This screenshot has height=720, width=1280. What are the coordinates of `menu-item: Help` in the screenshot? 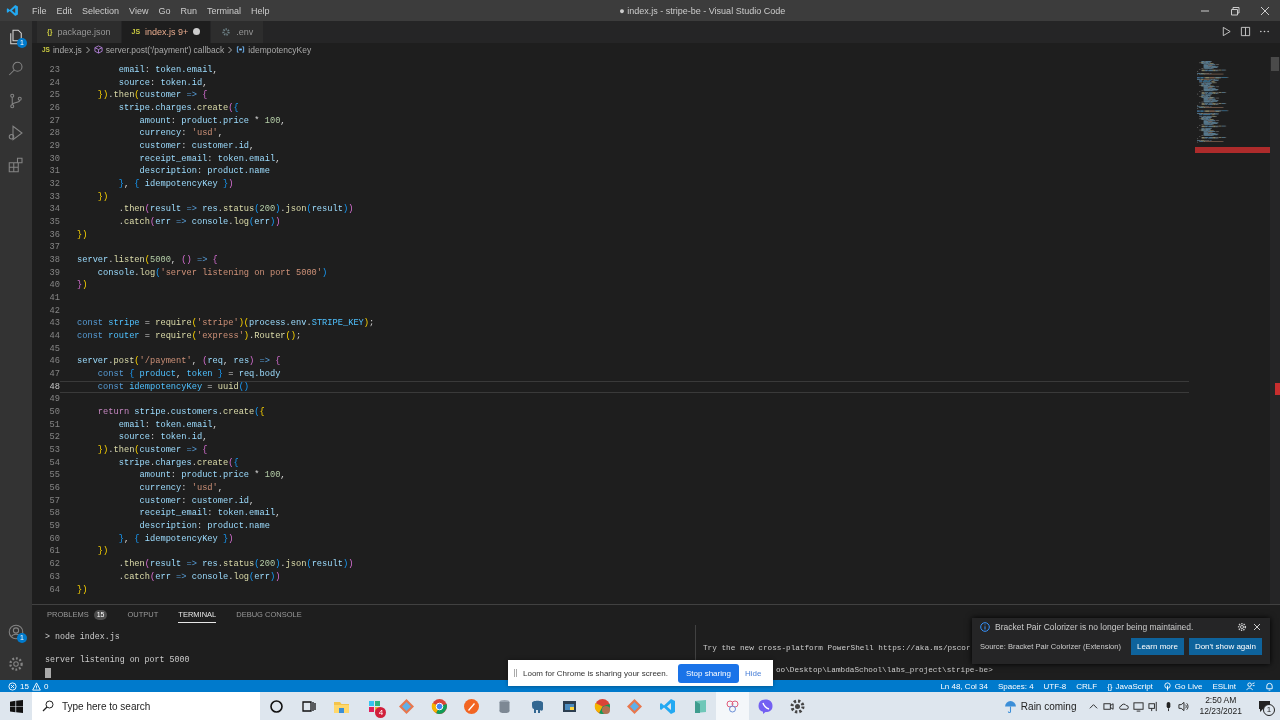 It's located at (260, 10).